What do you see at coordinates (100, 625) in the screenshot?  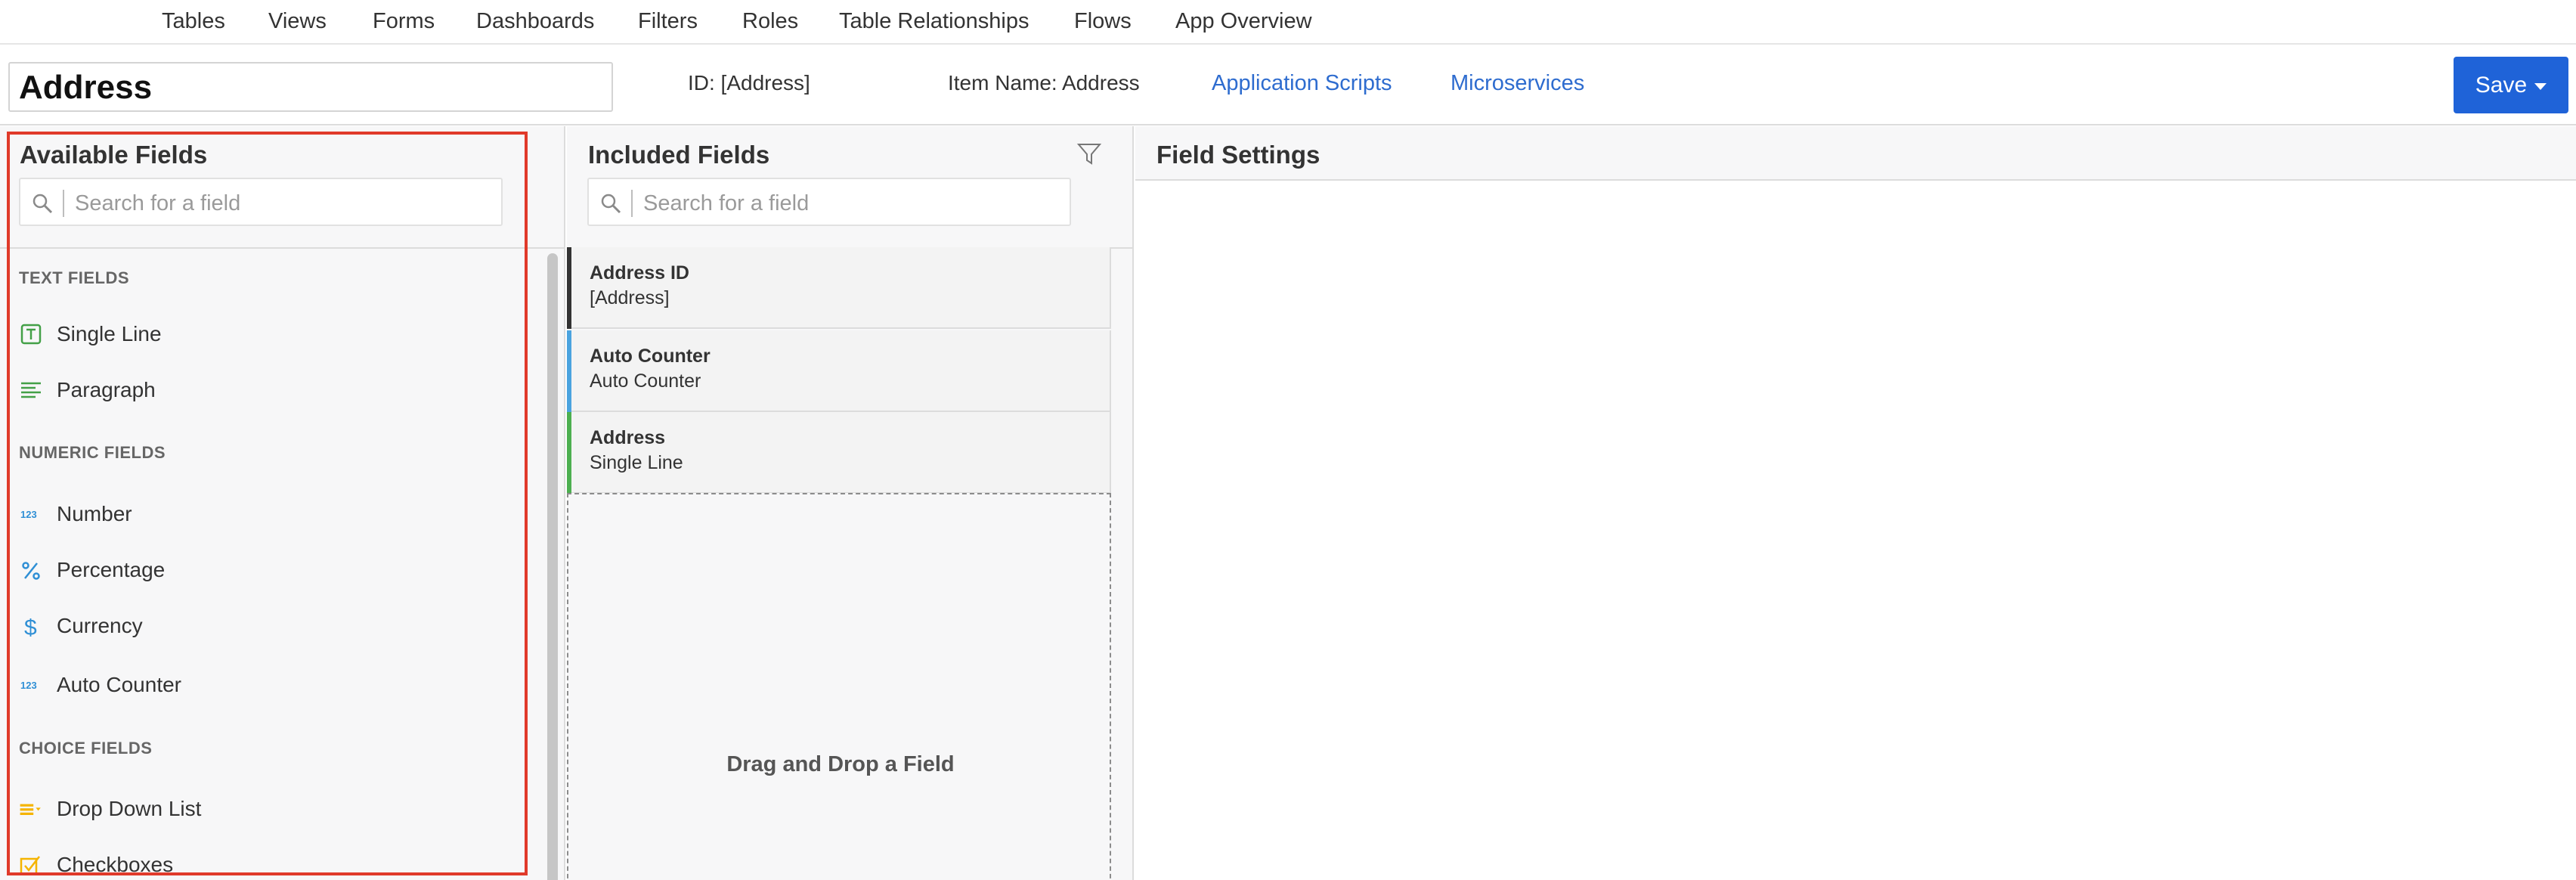 I see `field-label: Currency` at bounding box center [100, 625].